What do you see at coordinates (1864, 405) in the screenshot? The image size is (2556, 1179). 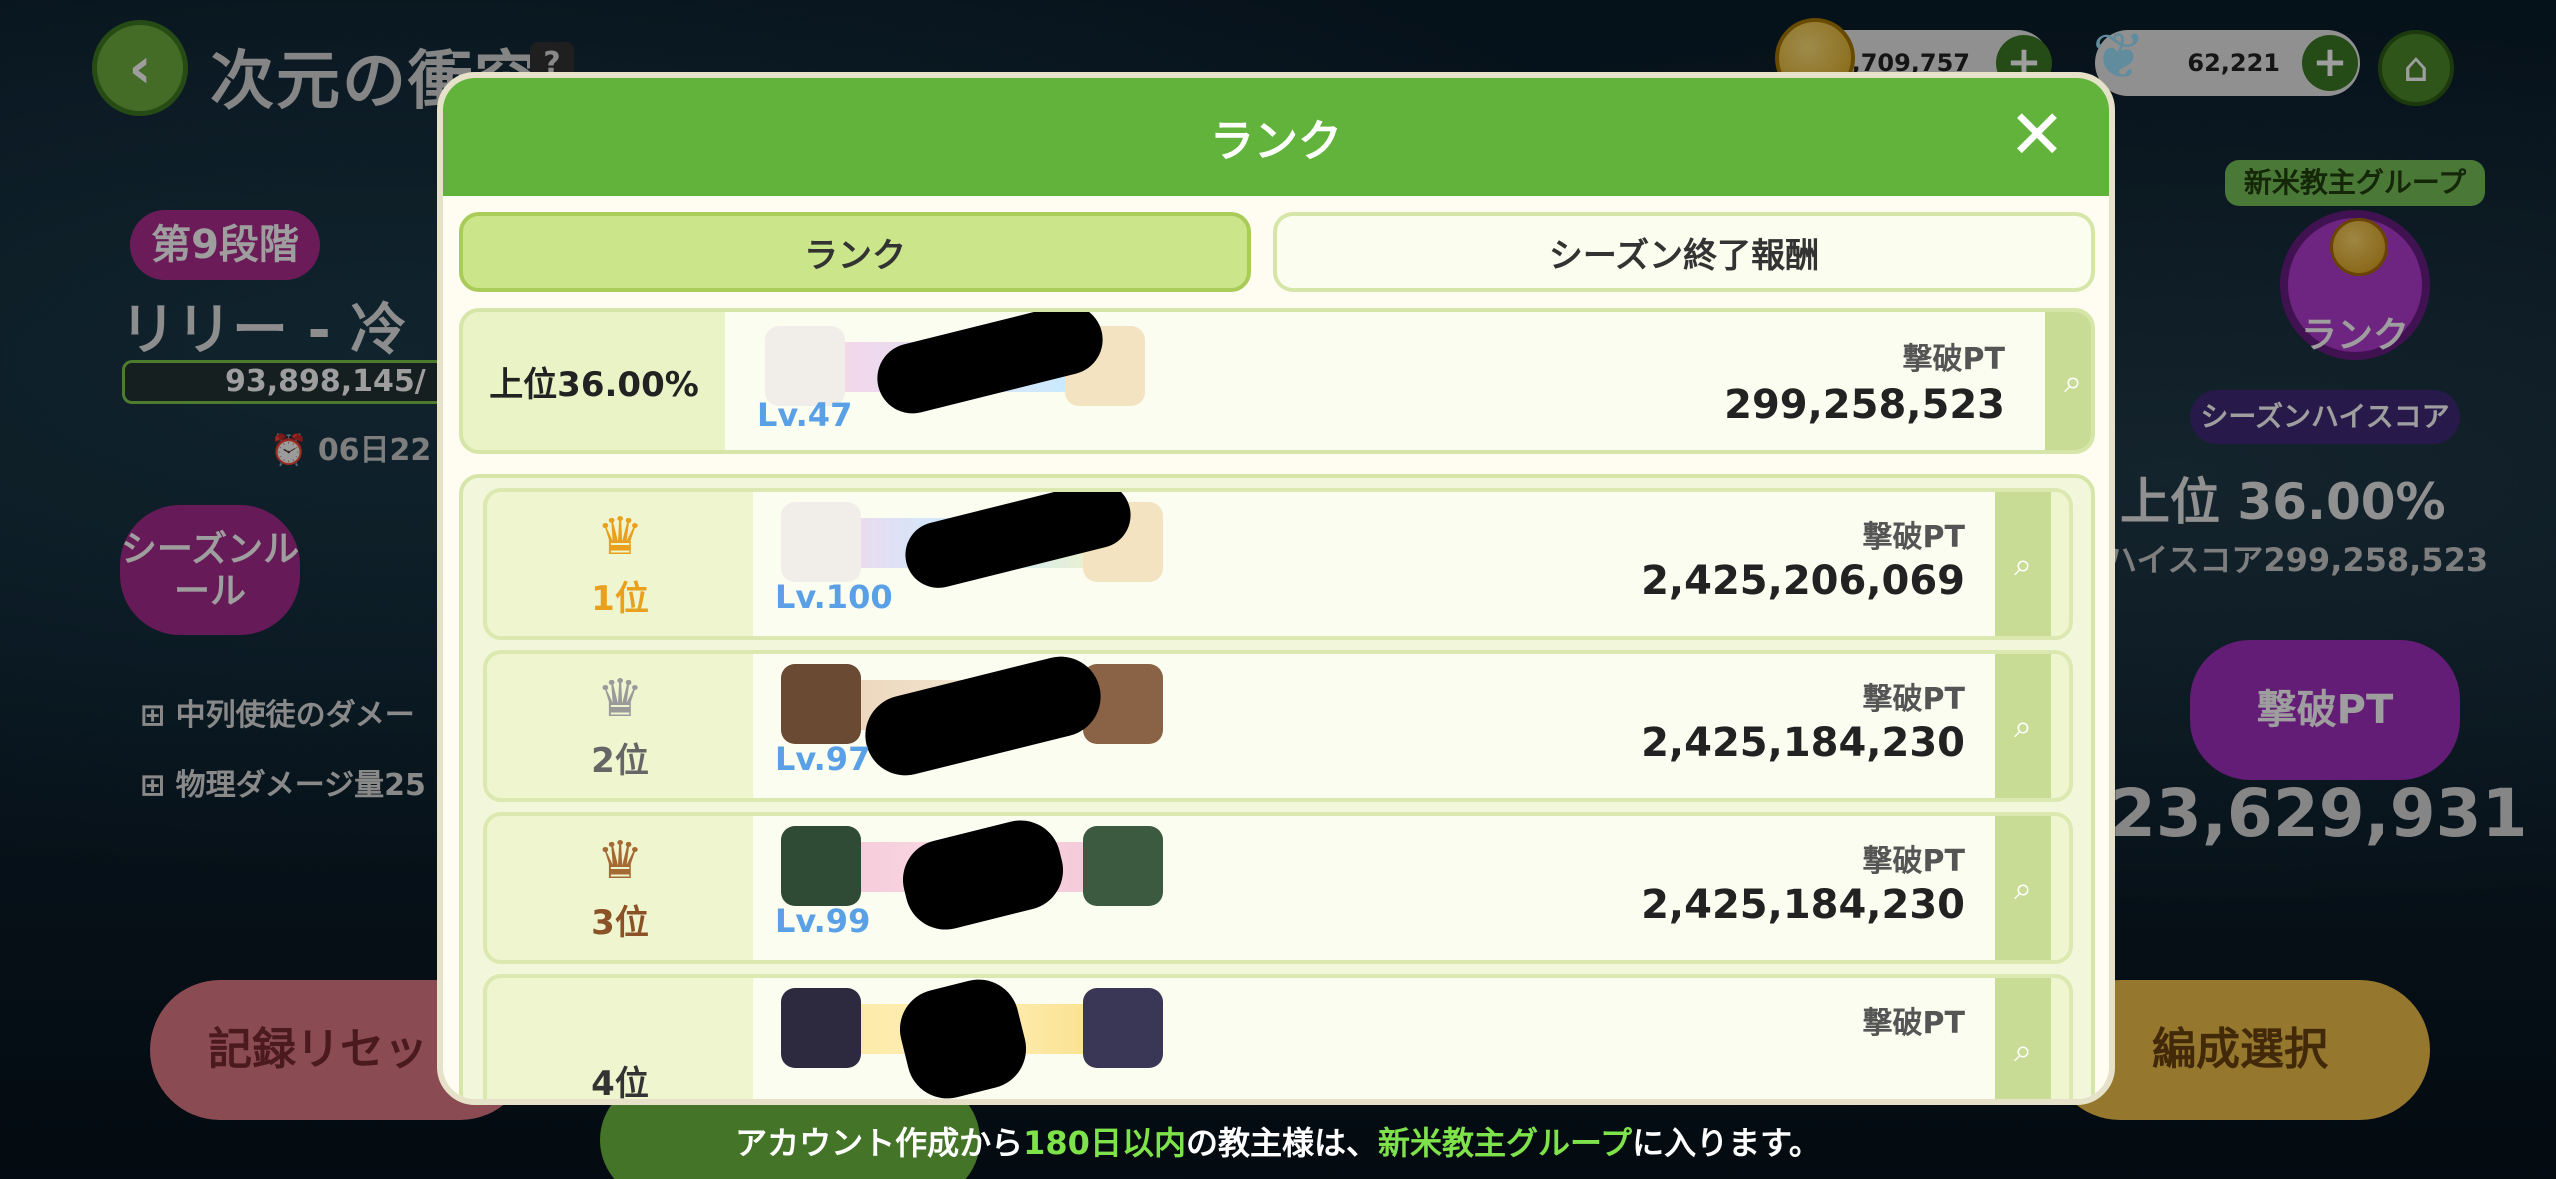 I see `defeat-pt-value: 299,258,523` at bounding box center [1864, 405].